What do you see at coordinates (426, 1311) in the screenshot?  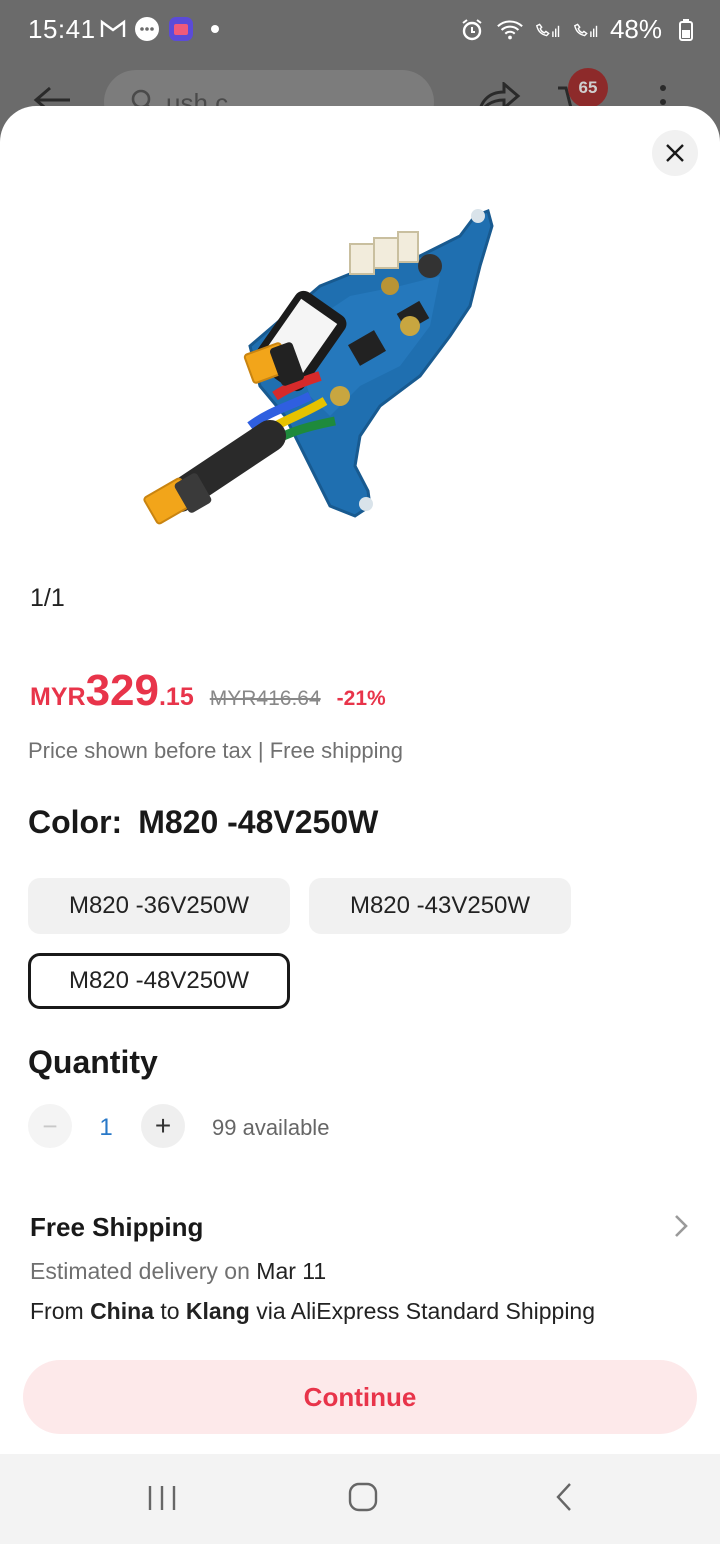 I see `route-method: via AliExpress Standard Shipping` at bounding box center [426, 1311].